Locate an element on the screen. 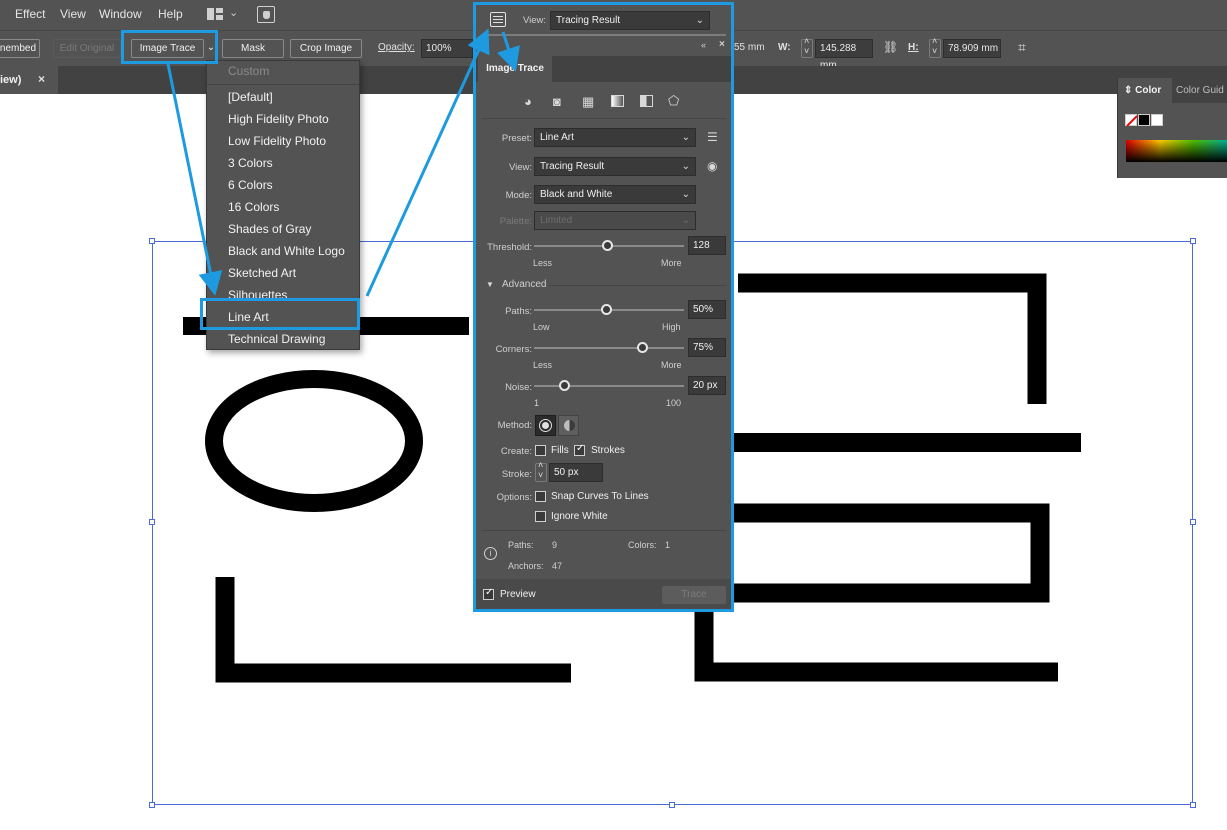  arrow-to-panel-tab is located at coordinates (508, 51).